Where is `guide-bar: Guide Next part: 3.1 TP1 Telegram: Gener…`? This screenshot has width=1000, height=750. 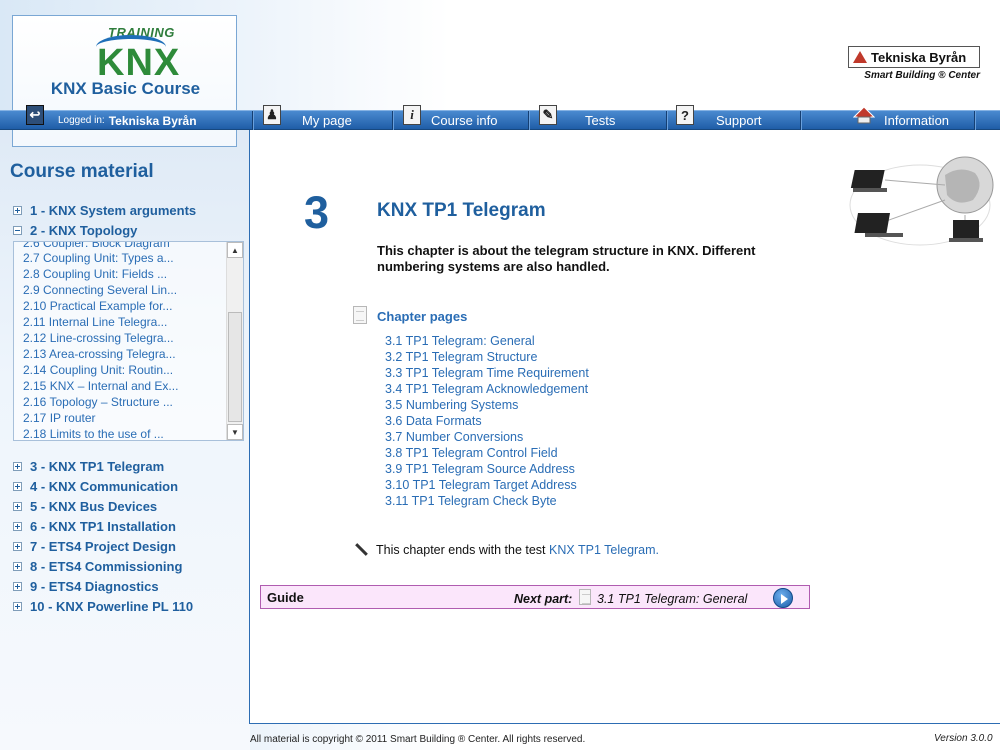 guide-bar: Guide Next part: 3.1 TP1 Telegram: Gener… is located at coordinates (535, 597).